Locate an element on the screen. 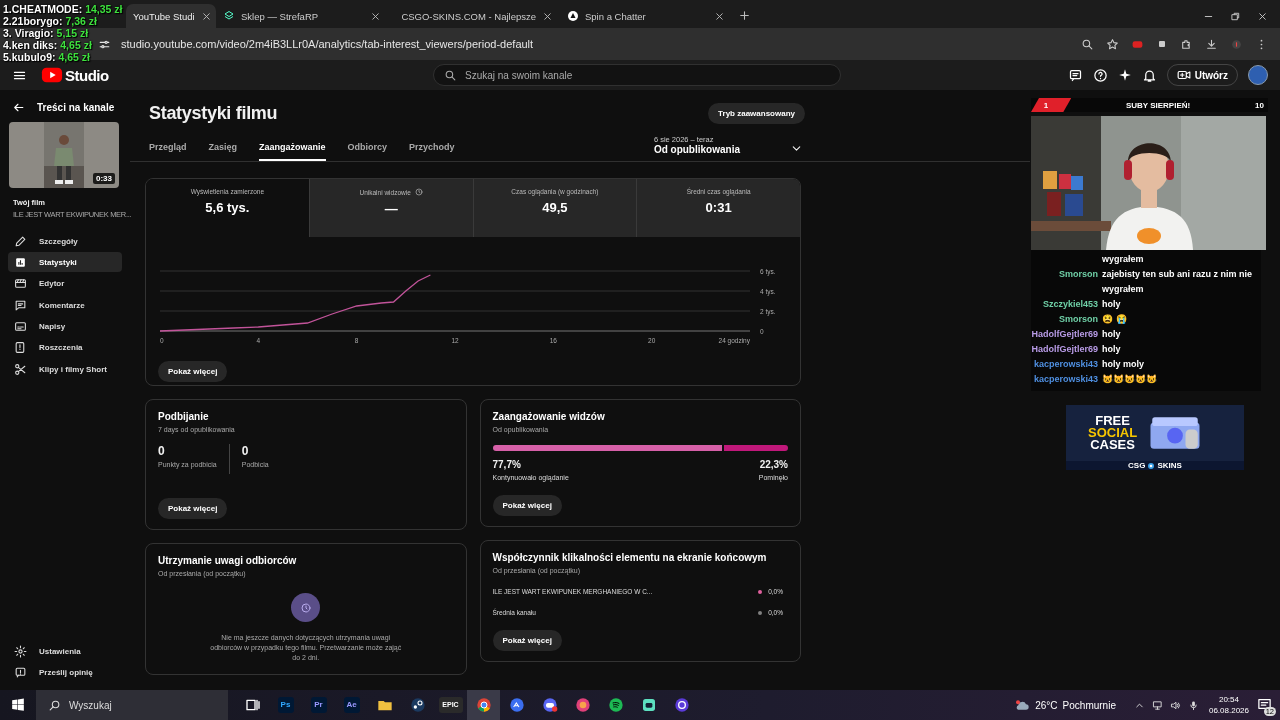 The image size is (1280, 720). studio-logo: Studio is located at coordinates (237, 75).